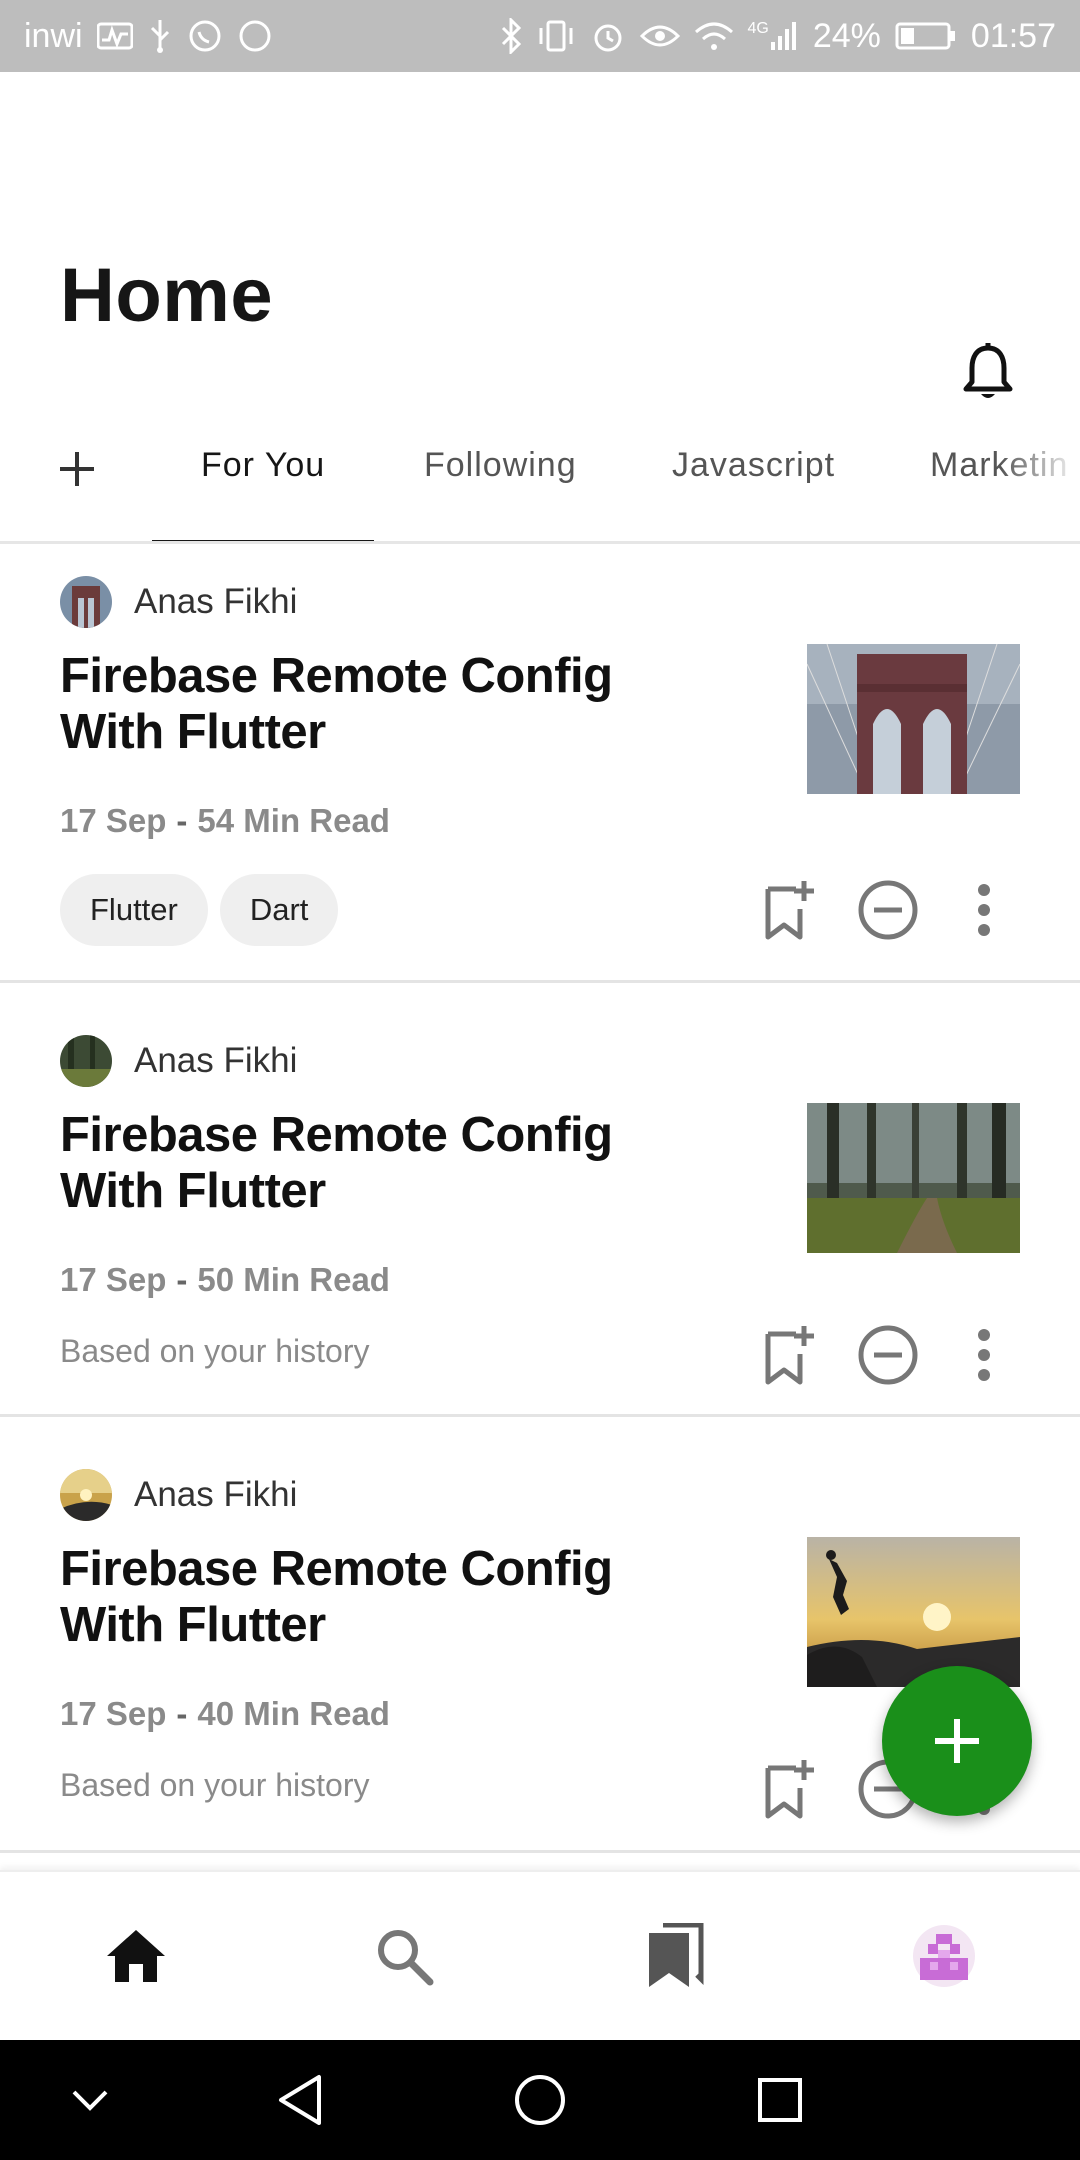 This screenshot has height=2160, width=1080. I want to click on article-meta: 17 Sep -40 Min Read, so click(225, 1714).